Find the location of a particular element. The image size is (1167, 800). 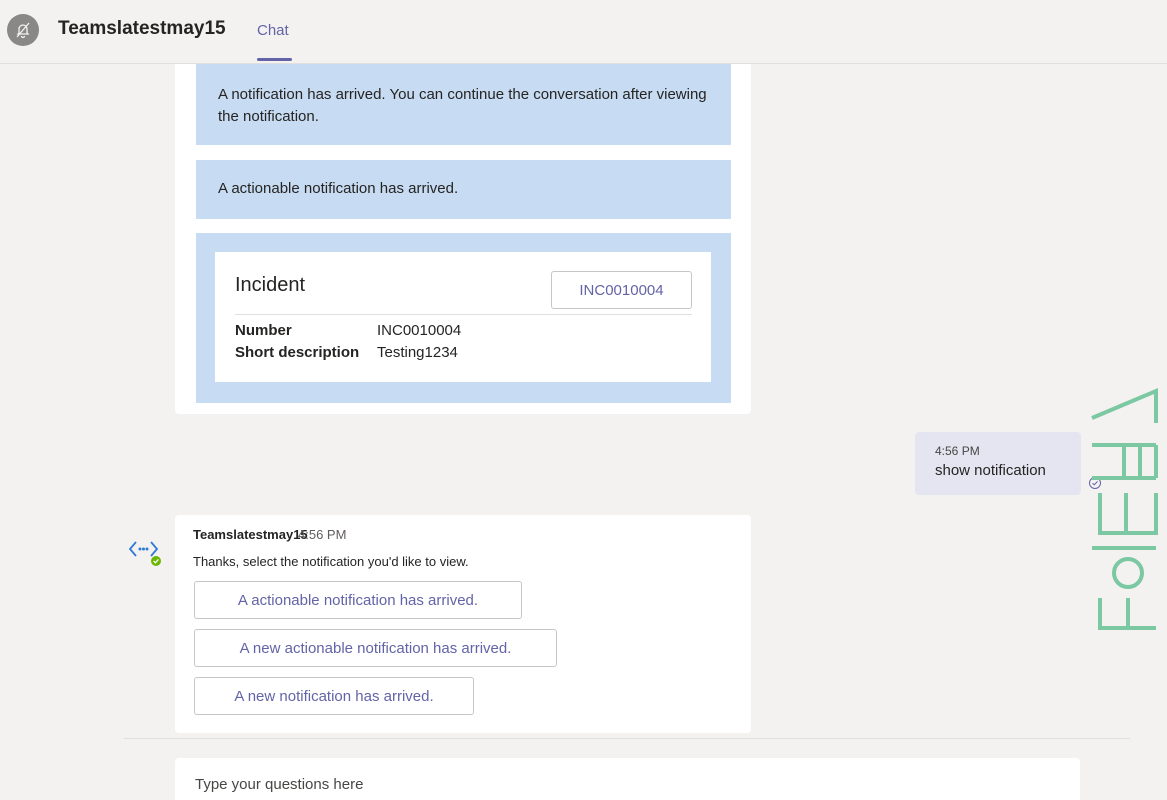

bot-code-icon is located at coordinates (144, 553).